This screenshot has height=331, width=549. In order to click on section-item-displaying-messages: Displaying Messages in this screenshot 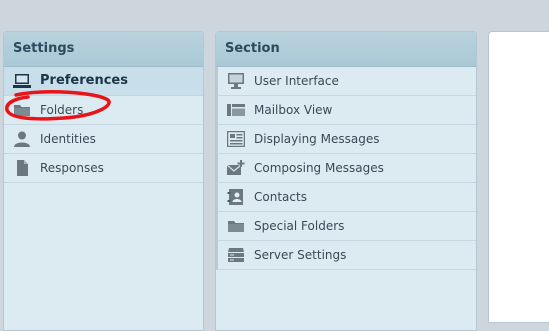, I will do `click(346, 139)`.